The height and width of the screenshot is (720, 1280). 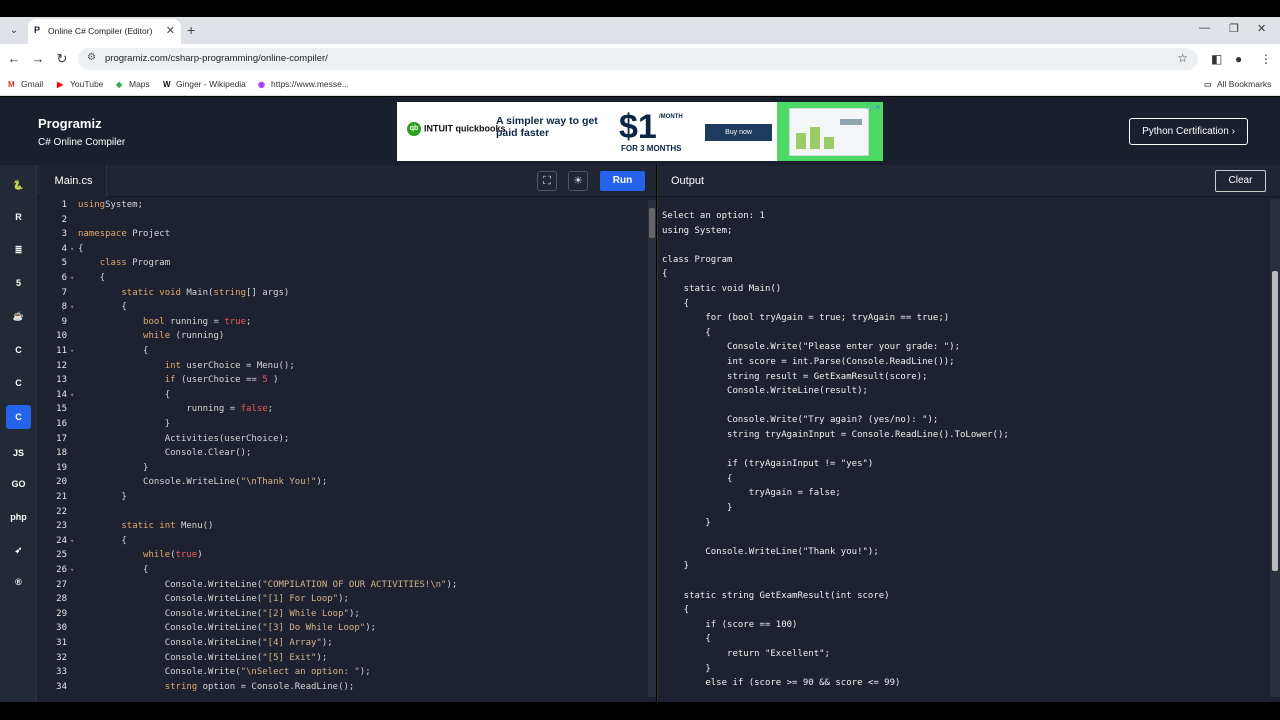 What do you see at coordinates (341, 555) in the screenshot?
I see `code-line: 25 while(true)` at bounding box center [341, 555].